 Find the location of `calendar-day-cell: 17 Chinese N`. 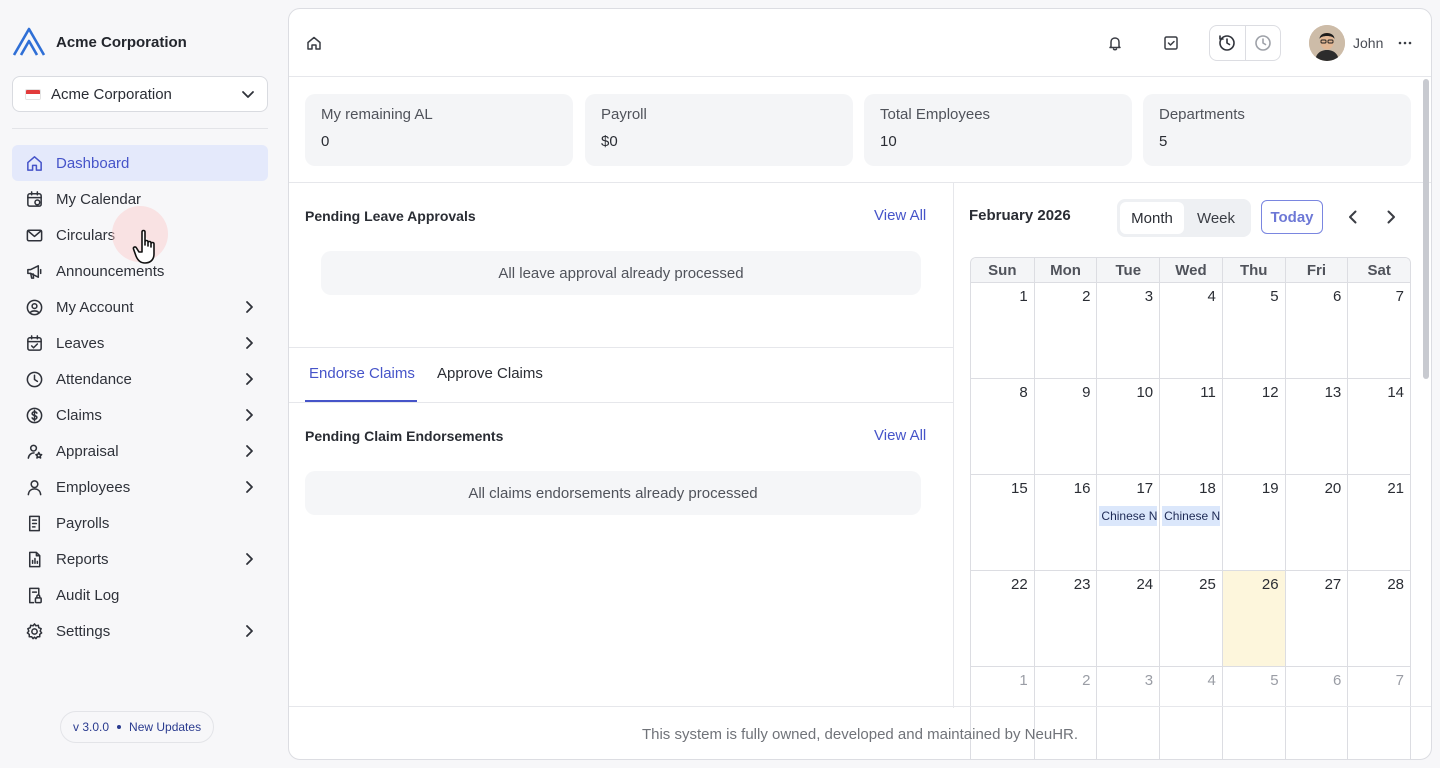

calendar-day-cell: 17 Chinese N is located at coordinates (1127, 522).